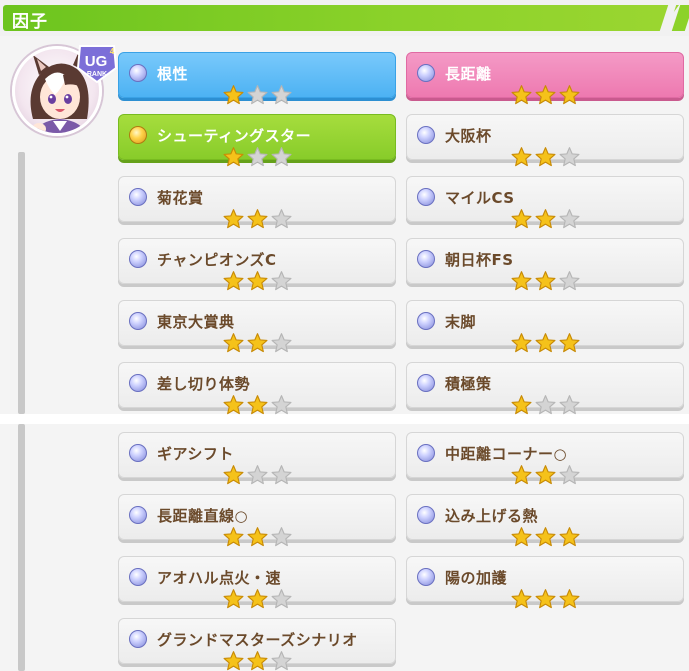  I want to click on factor-label: 差し切り体勢, so click(204, 384).